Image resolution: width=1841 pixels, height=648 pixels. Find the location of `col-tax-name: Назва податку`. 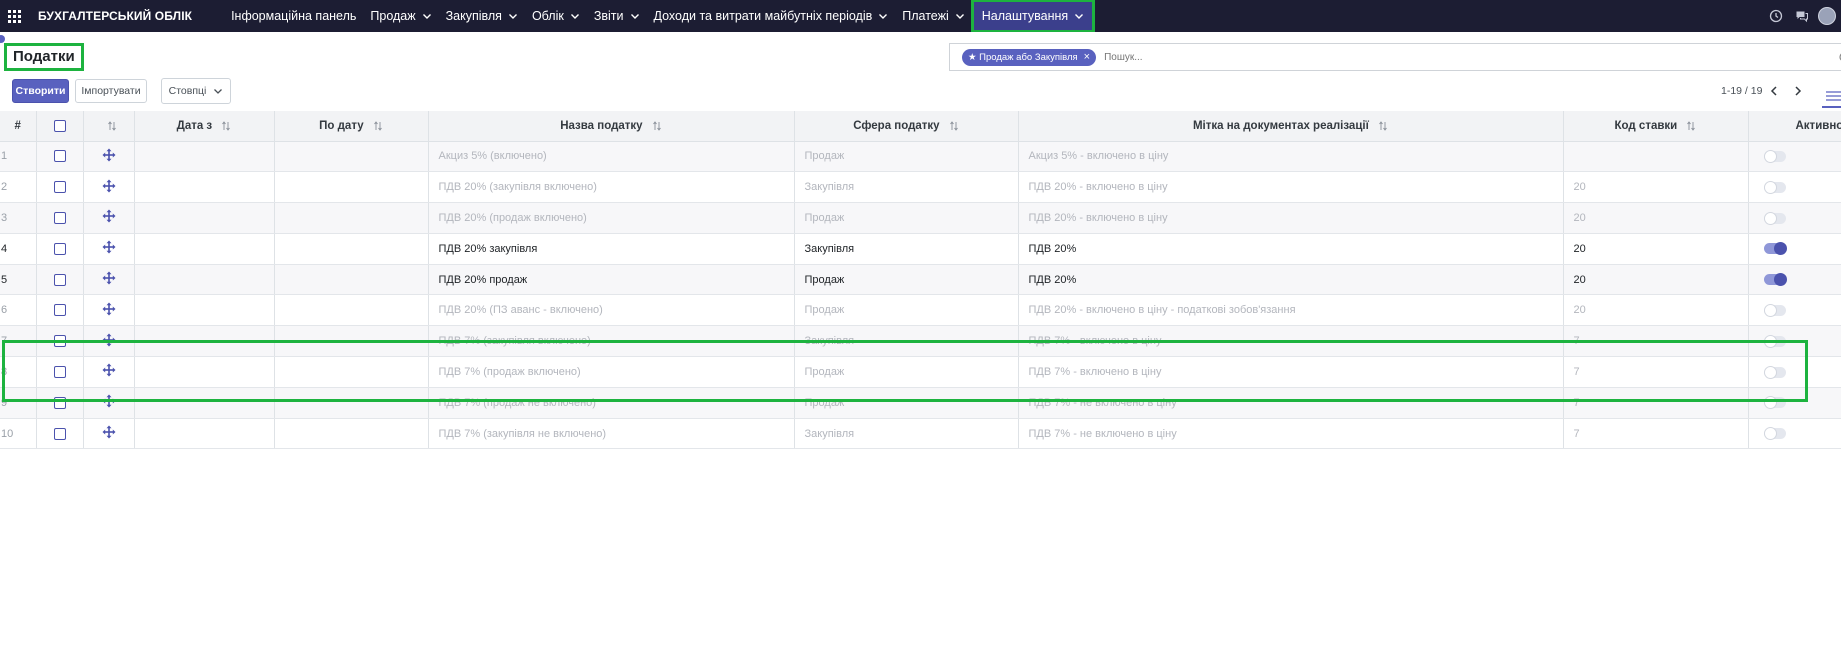

col-tax-name: Назва податку is located at coordinates (611, 126).